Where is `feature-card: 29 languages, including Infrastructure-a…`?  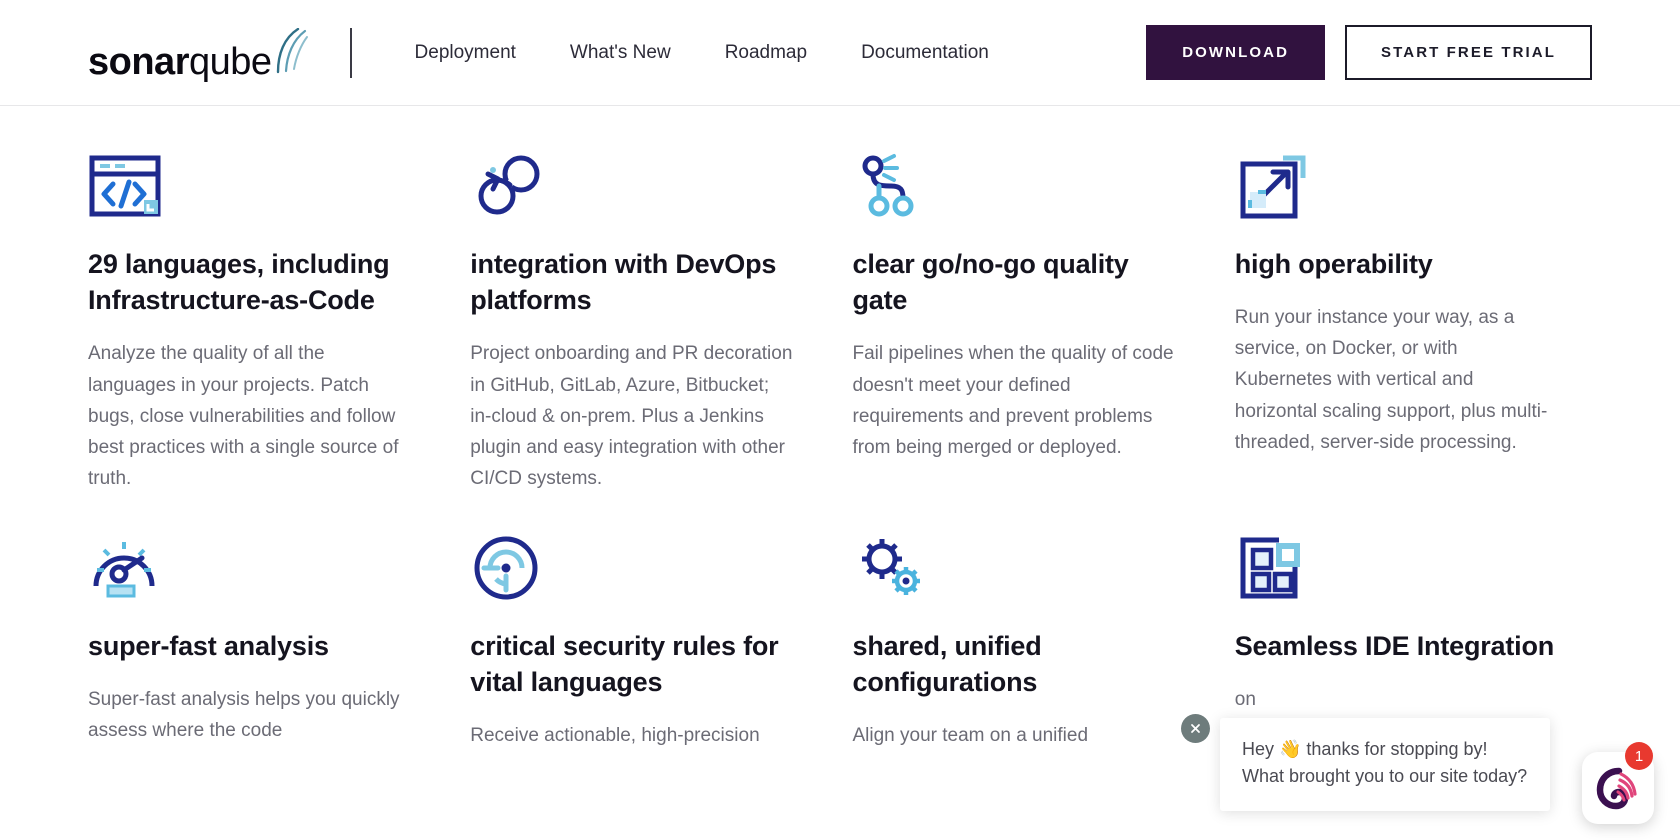 feature-card: 29 languages, including Infrastructure-a… is located at coordinates (266, 323).